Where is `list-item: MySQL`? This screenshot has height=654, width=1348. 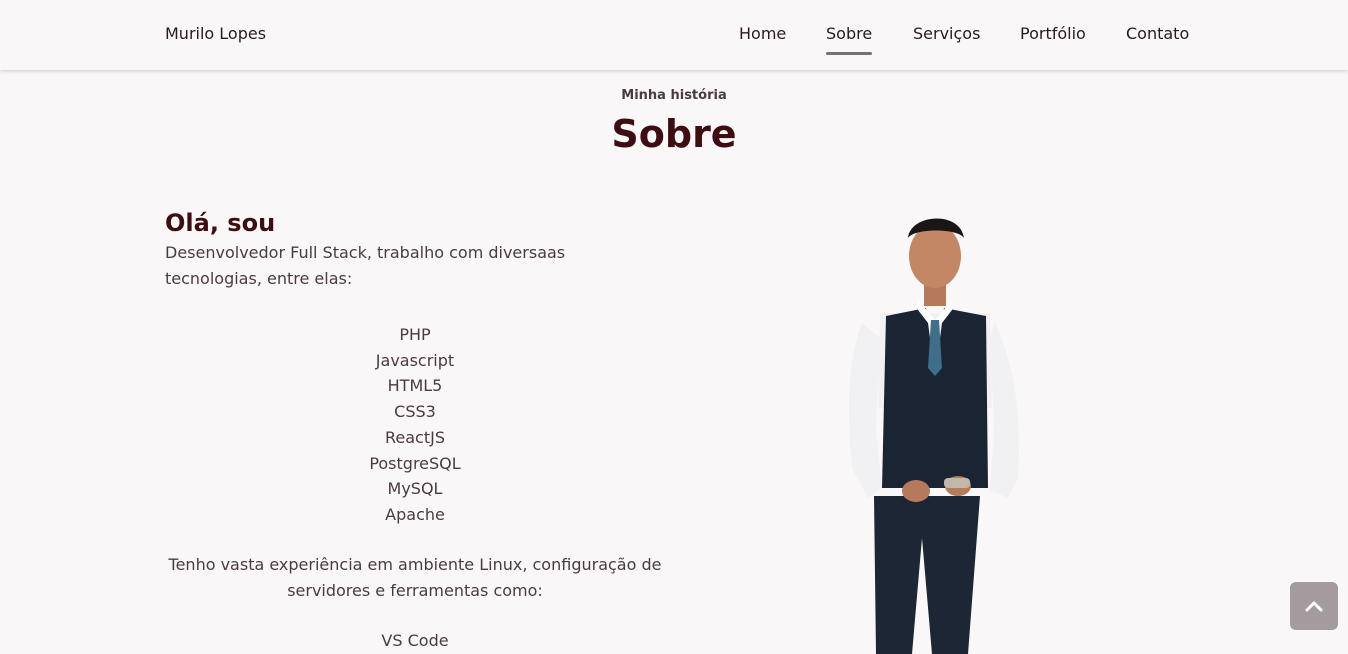 list-item: MySQL is located at coordinates (415, 489).